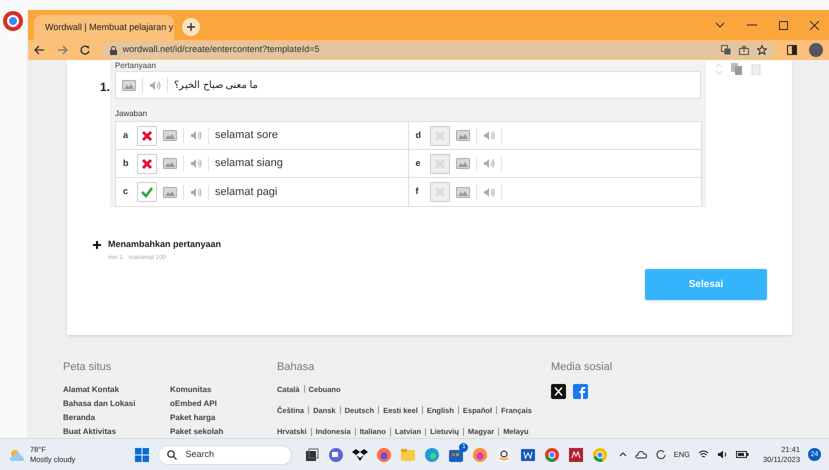  What do you see at coordinates (39, 50) in the screenshot?
I see `back-arrow-icon` at bounding box center [39, 50].